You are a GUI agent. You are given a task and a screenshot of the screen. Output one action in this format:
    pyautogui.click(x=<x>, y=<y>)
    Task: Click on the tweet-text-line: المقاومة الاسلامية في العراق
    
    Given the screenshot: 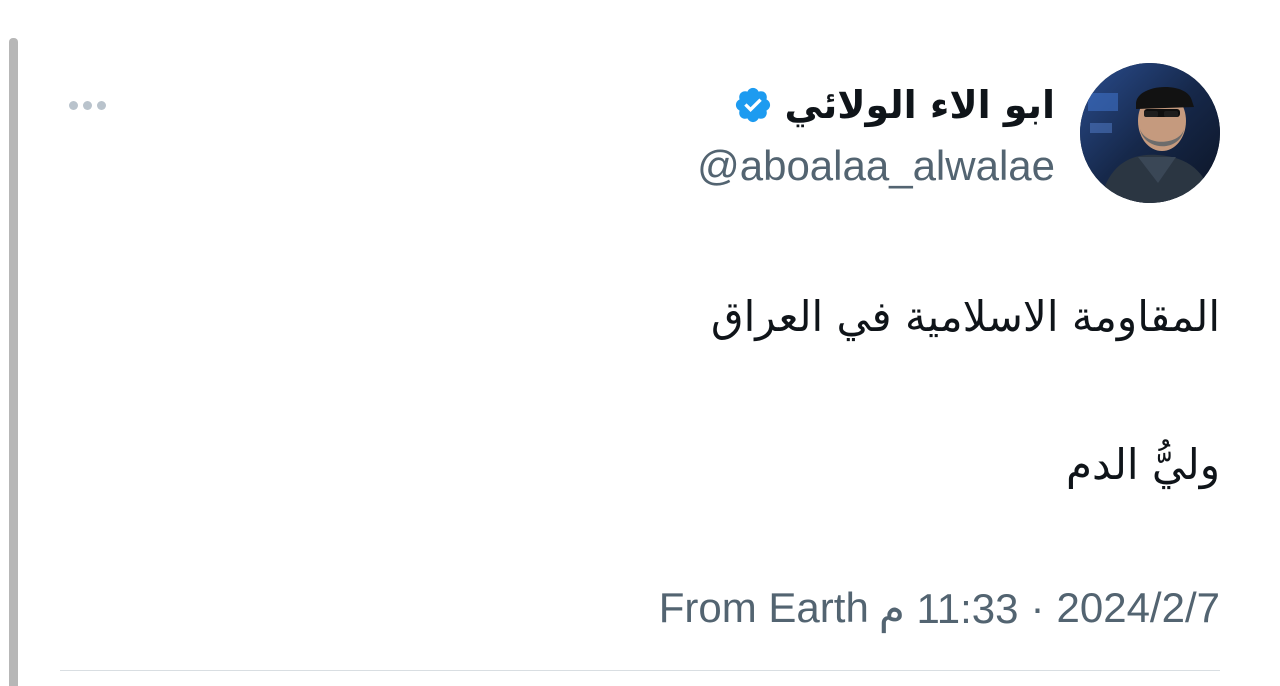 What is the action you would take?
    pyautogui.click(x=965, y=316)
    